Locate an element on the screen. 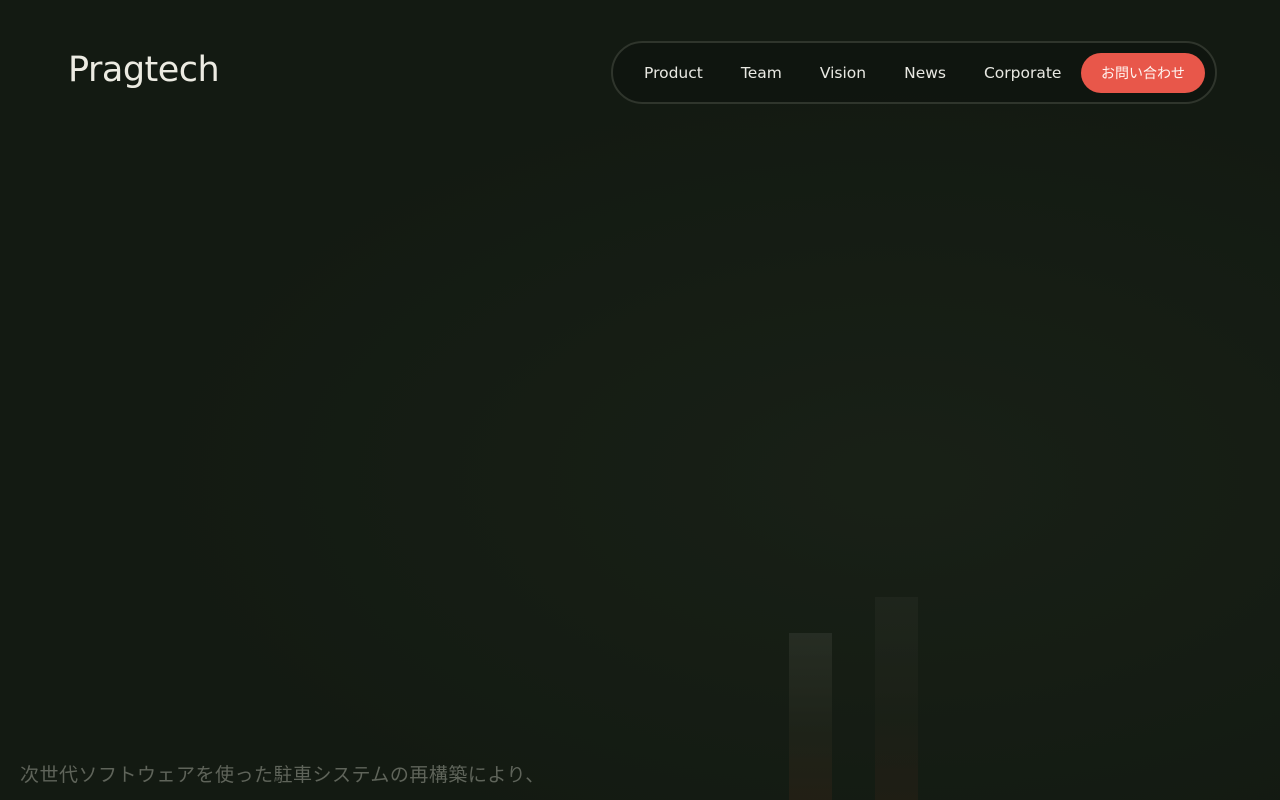 This screenshot has width=1280, height=800. nav-item-product: Product is located at coordinates (673, 73).